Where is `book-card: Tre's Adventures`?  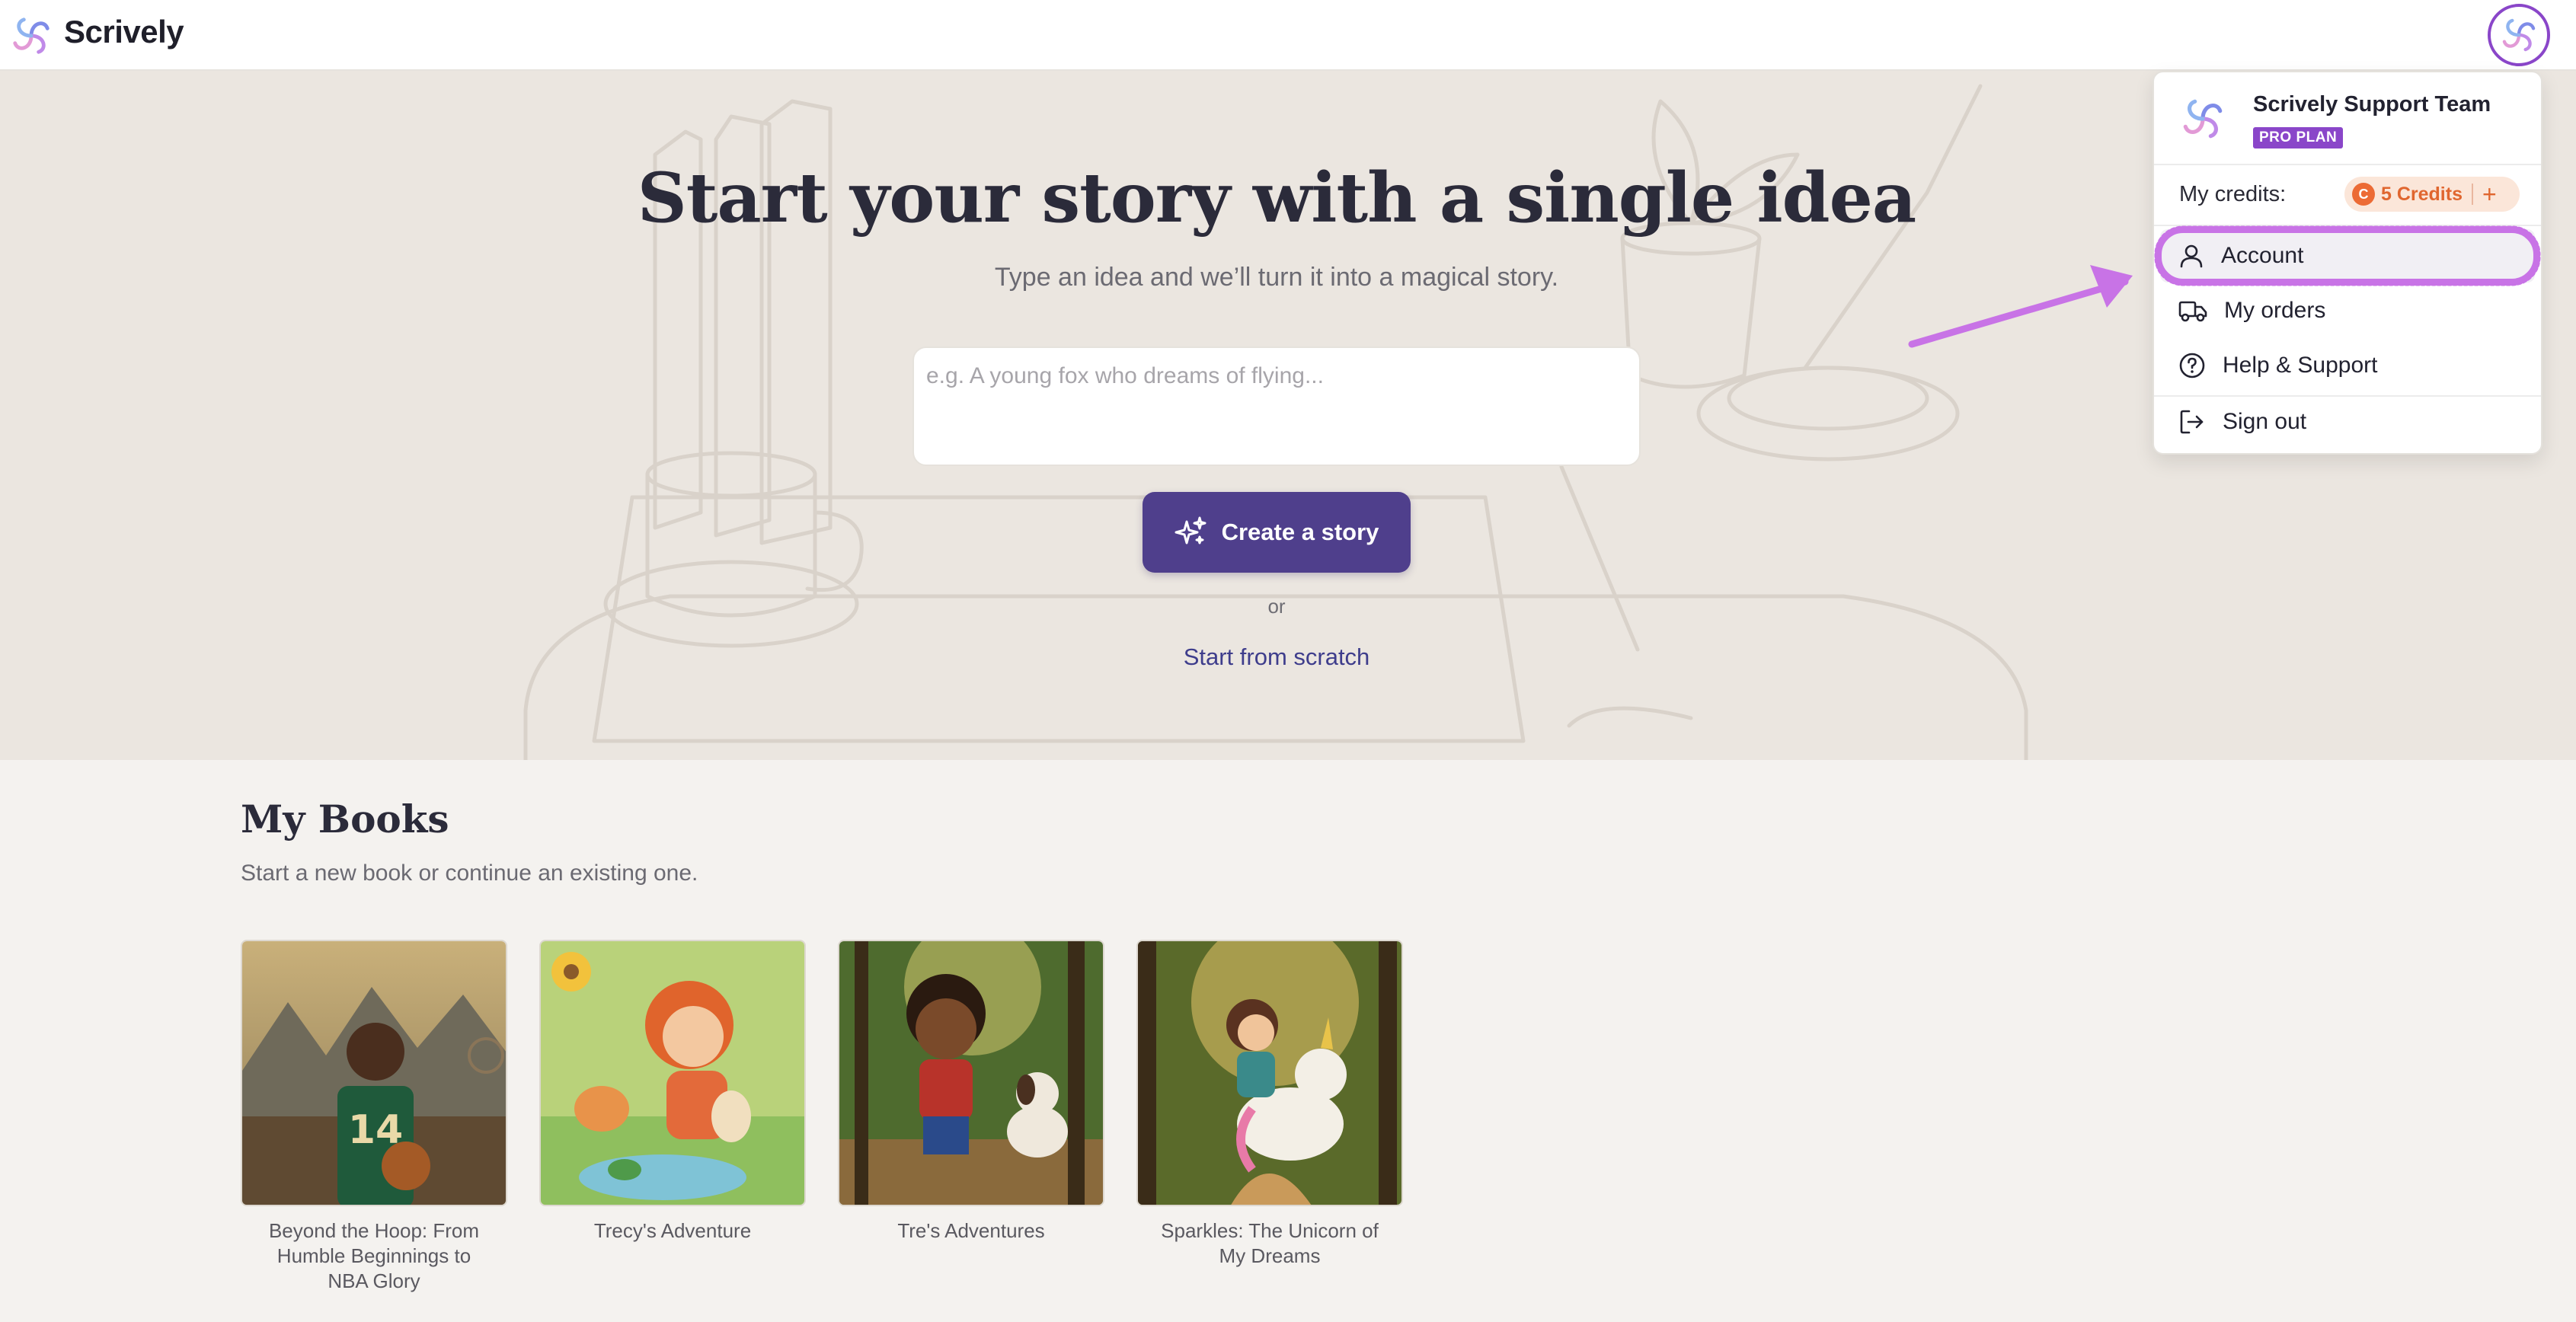 book-card: Tre's Adventures is located at coordinates (971, 1092).